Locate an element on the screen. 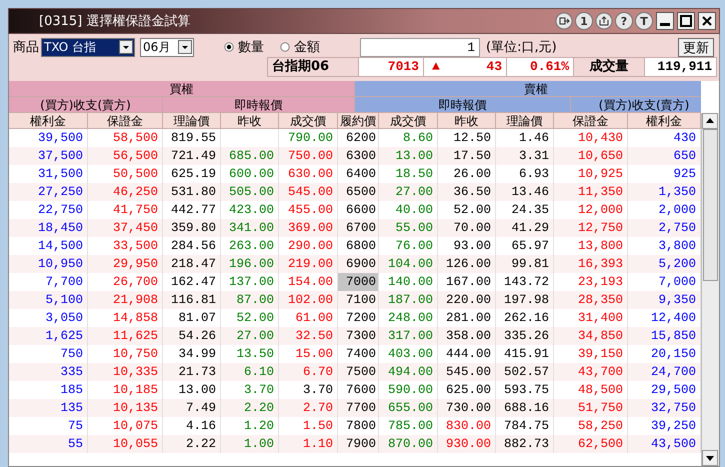 This screenshot has height=467, width=725. table-cell: 531.80 is located at coordinates (192, 192).